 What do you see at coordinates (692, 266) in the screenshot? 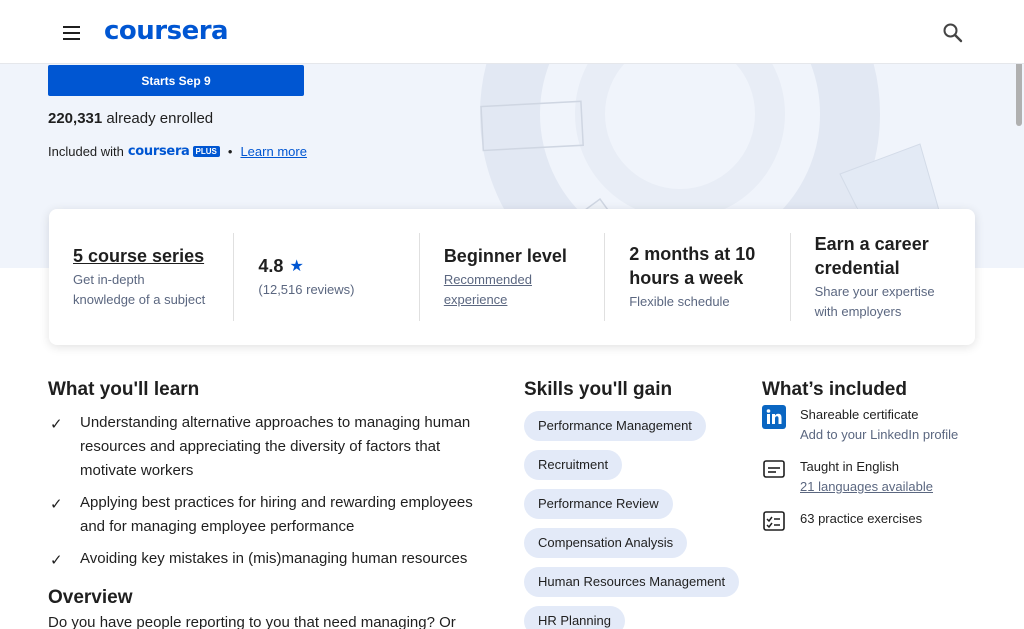
I see `schedule-title: 2 months at 10 hours a week` at bounding box center [692, 266].